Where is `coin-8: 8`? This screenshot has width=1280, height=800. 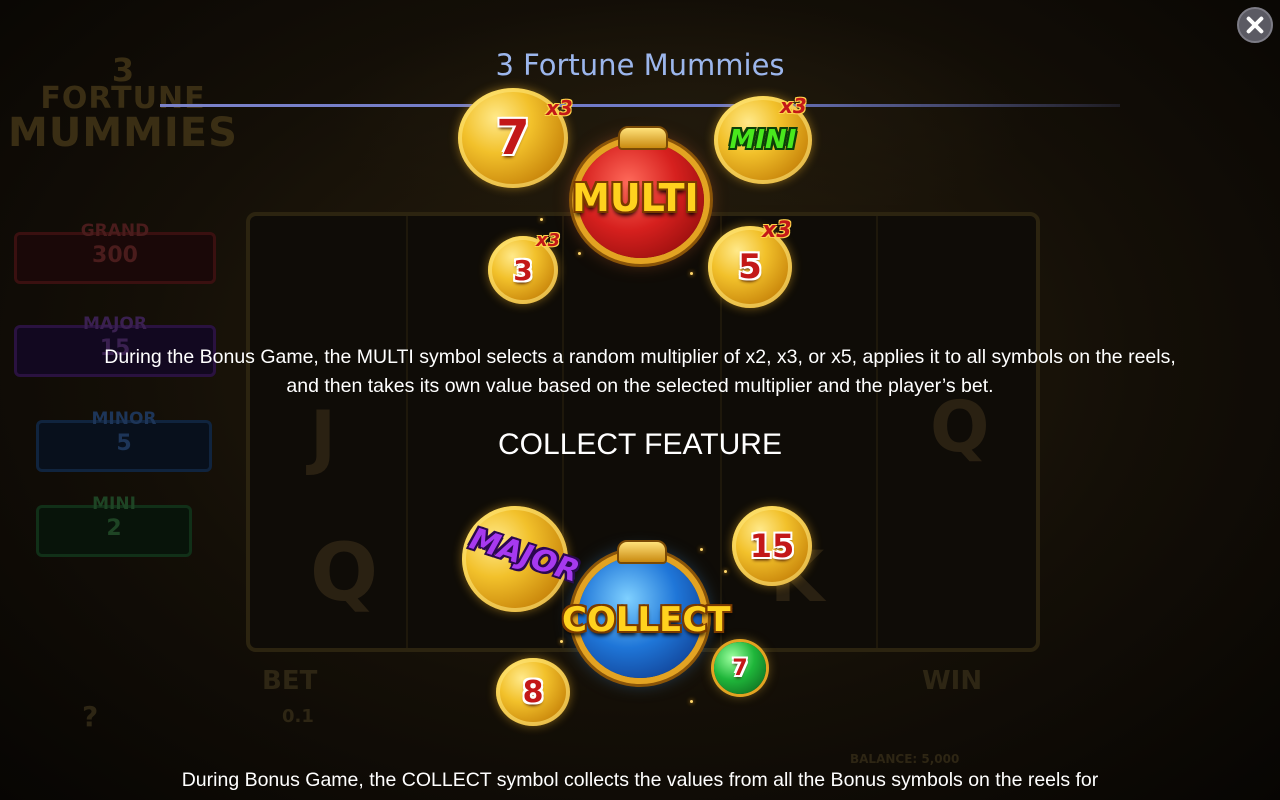 coin-8: 8 is located at coordinates (533, 692).